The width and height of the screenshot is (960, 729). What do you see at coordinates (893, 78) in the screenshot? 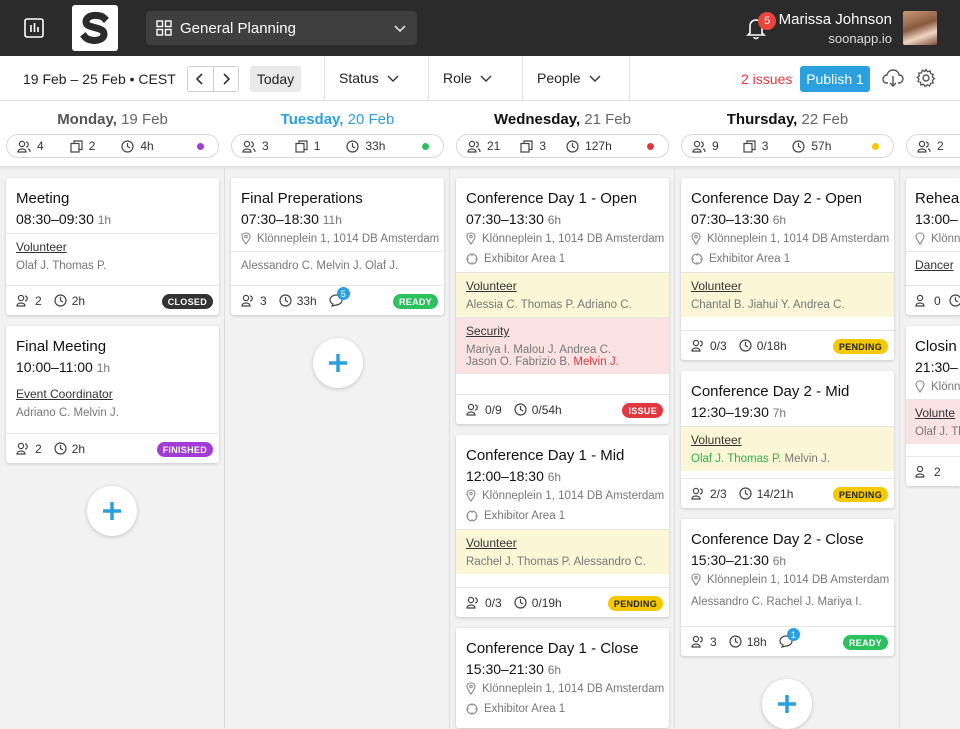
I see `cloud-download-icon` at bounding box center [893, 78].